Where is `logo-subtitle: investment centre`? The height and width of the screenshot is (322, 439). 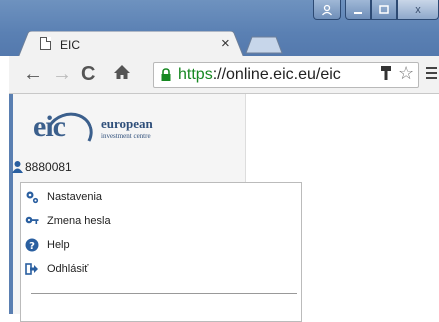
logo-subtitle: investment centre is located at coordinates (126, 136).